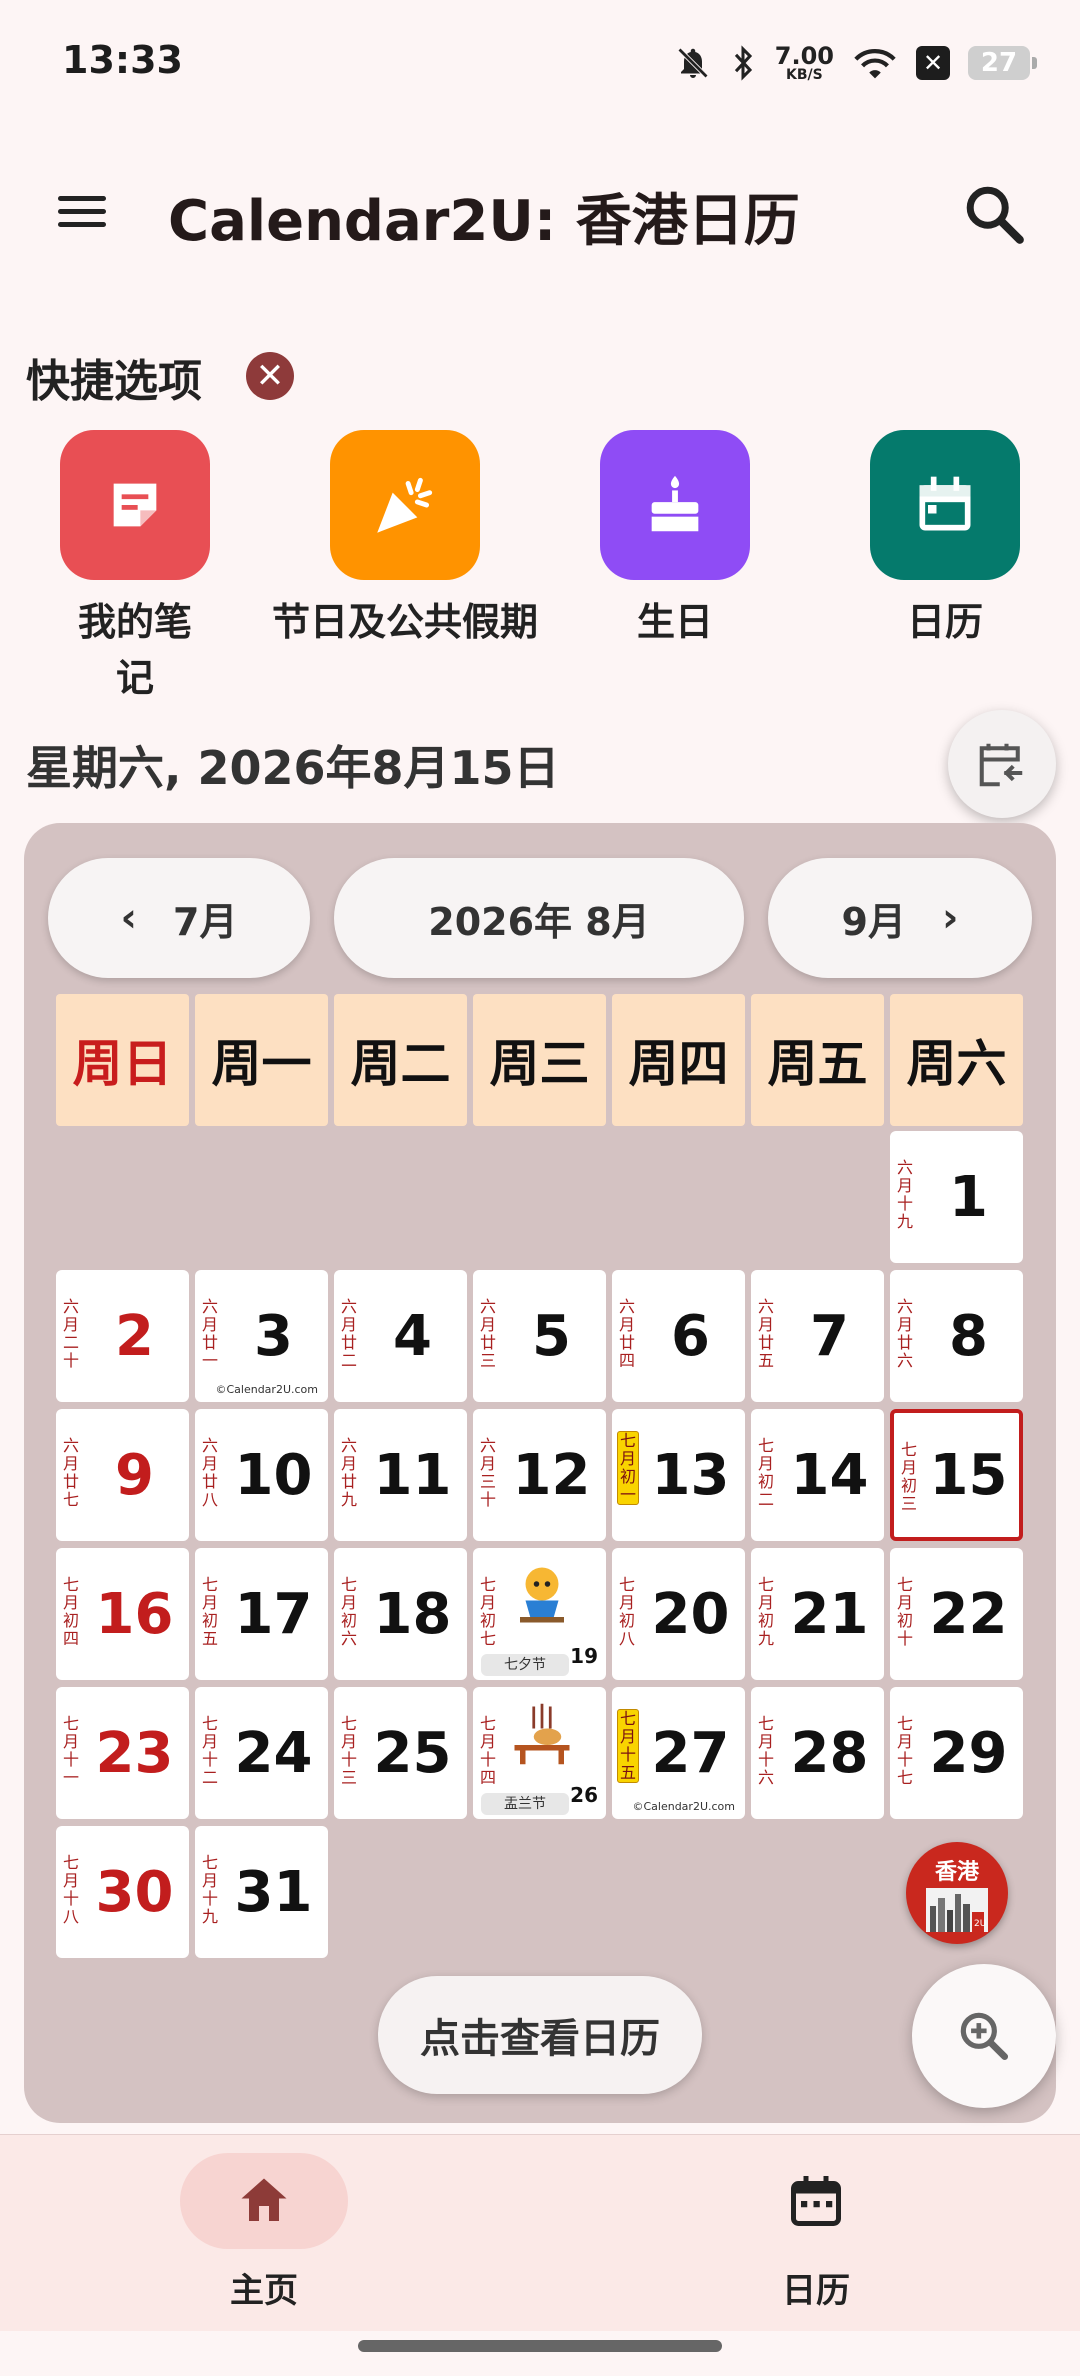 The width and height of the screenshot is (1080, 2376). I want to click on day-number: 8, so click(968, 1336).